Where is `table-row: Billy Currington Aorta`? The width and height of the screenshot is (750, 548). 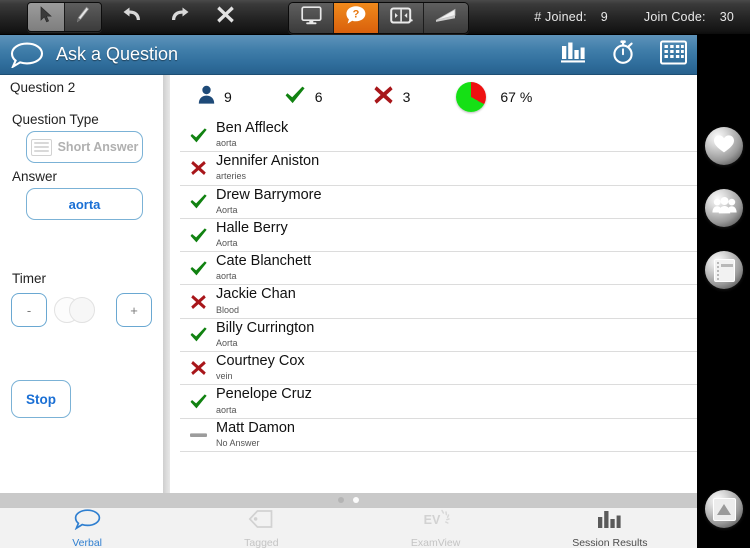 table-row: Billy Currington Aorta is located at coordinates (438, 336).